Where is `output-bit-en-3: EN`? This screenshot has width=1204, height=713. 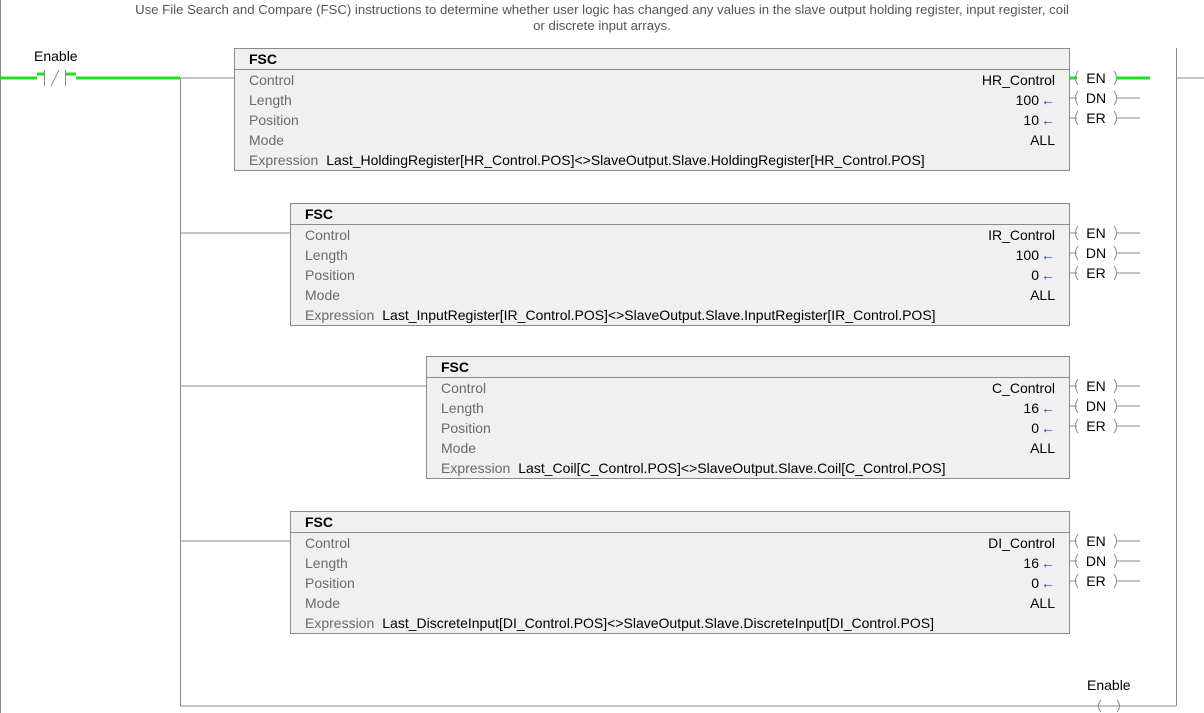 output-bit-en-3: EN is located at coordinates (1104, 386).